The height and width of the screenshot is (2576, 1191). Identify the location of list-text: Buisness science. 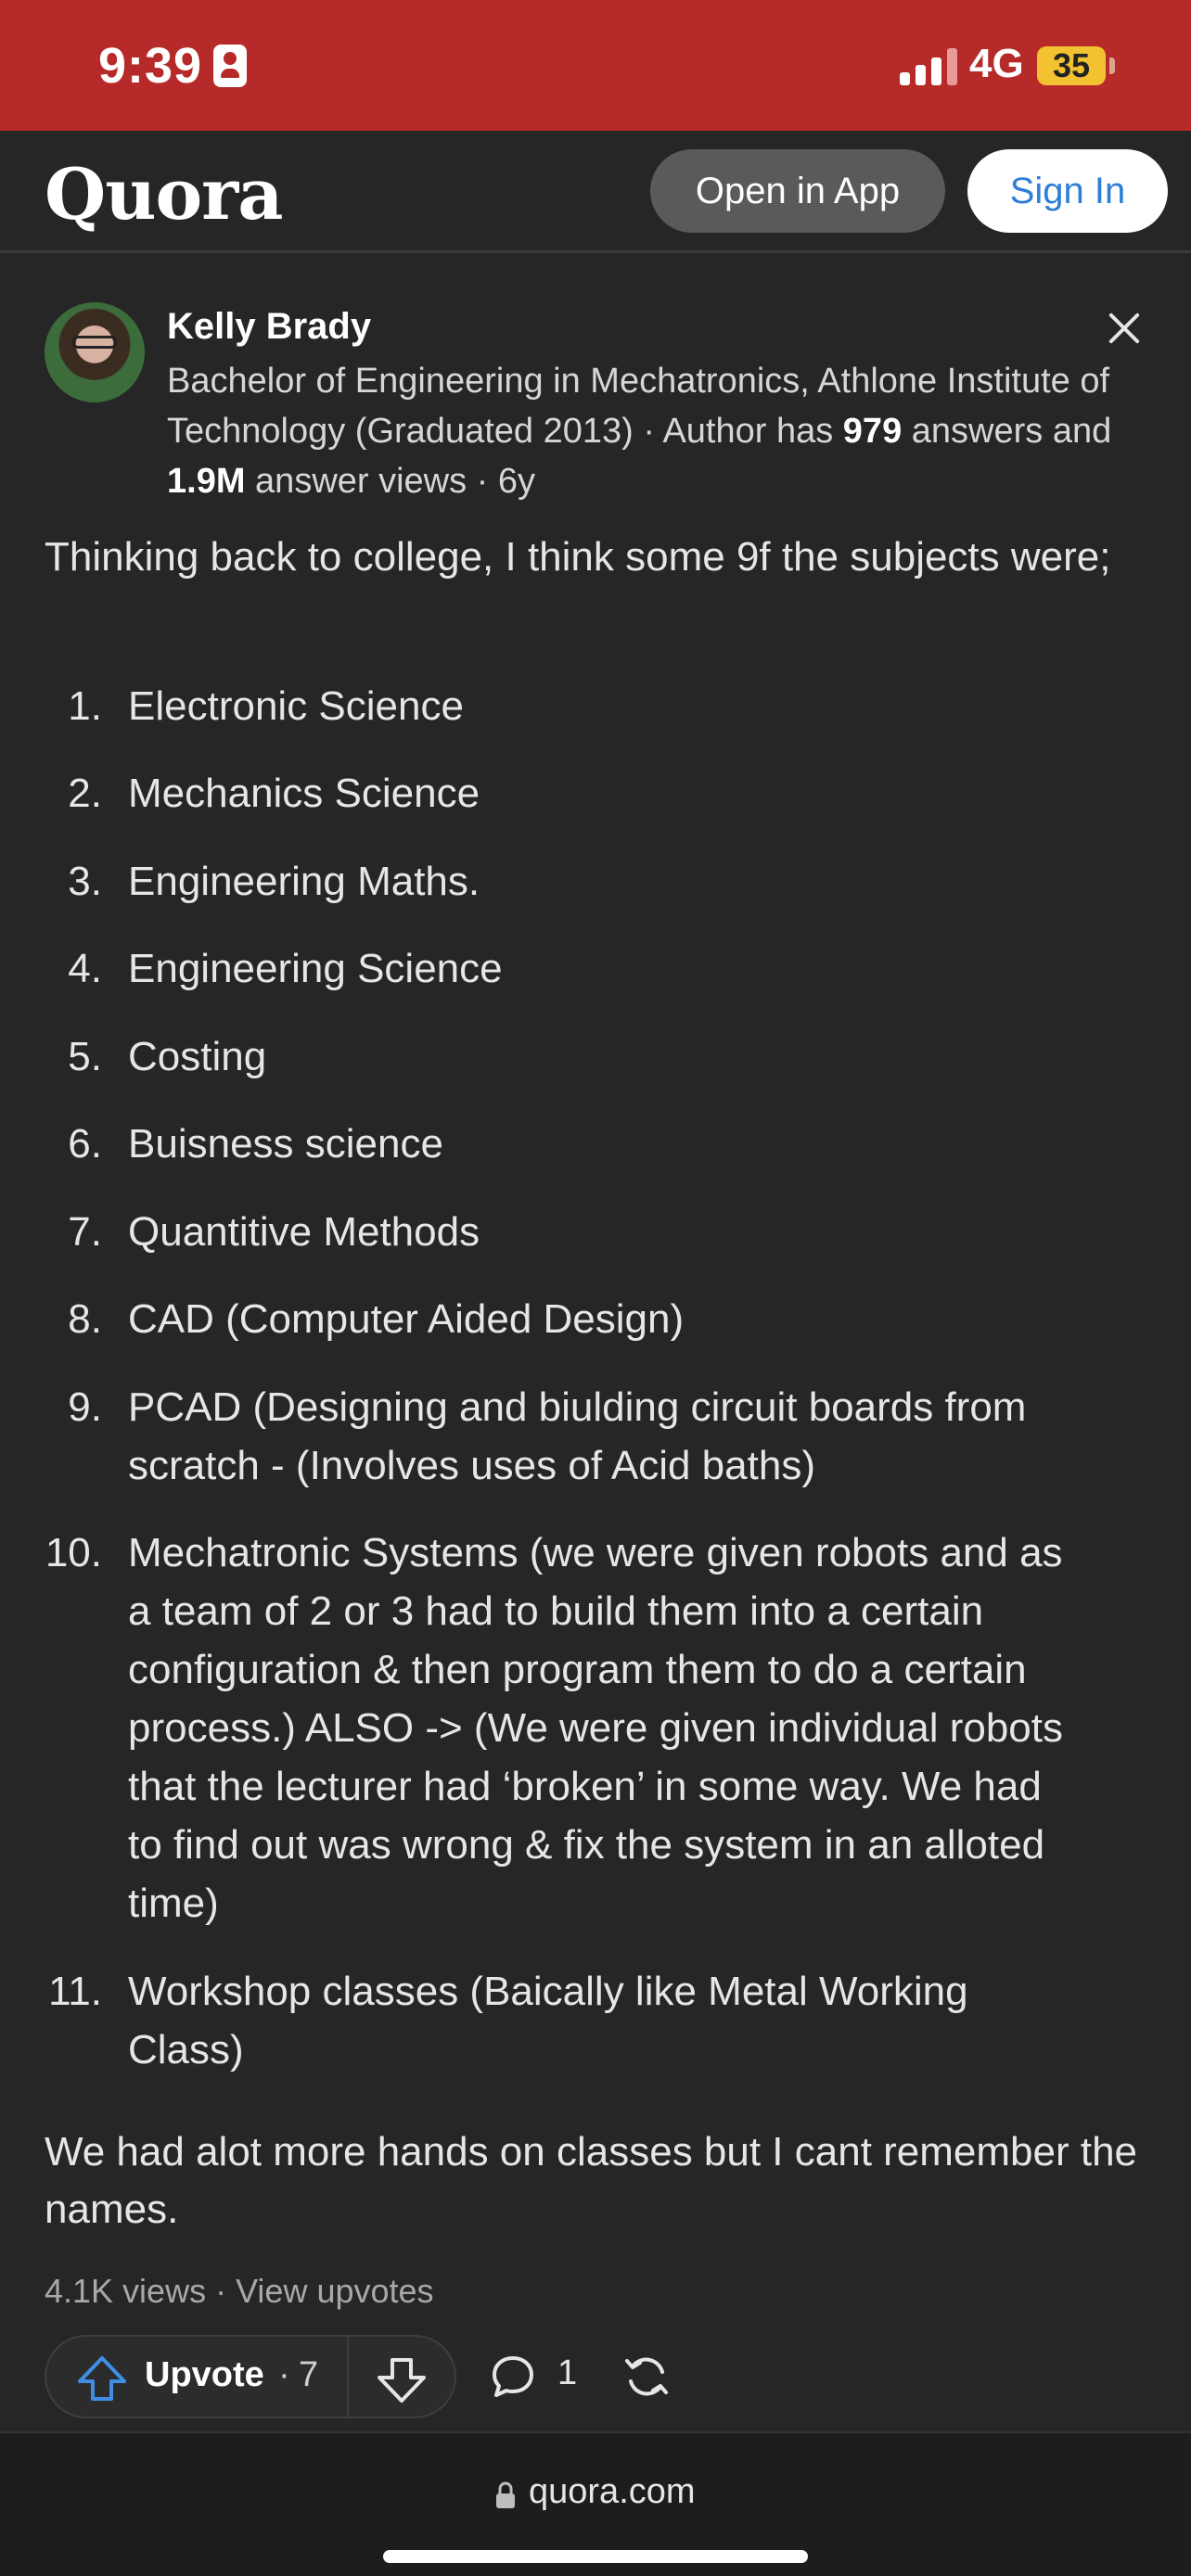
(285, 1144).